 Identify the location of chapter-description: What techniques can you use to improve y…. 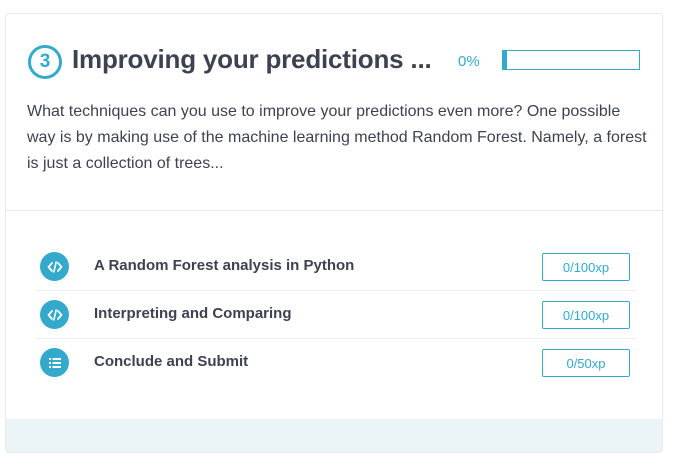
(337, 137).